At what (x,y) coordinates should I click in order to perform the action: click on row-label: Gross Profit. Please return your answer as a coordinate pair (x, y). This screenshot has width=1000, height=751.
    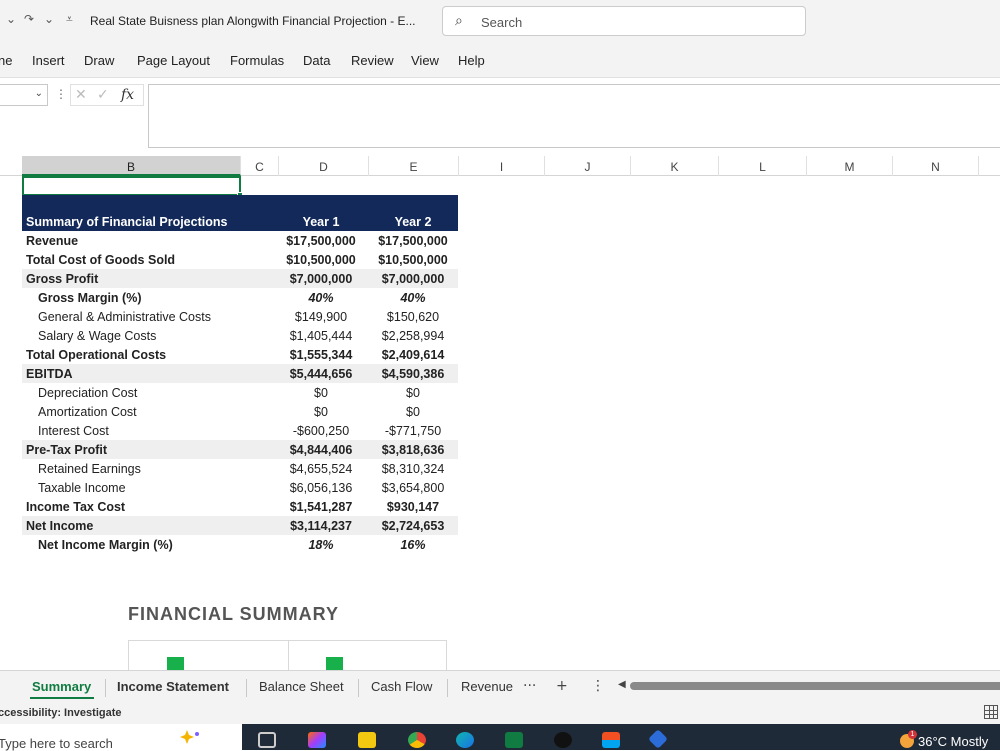
    Looking at the image, I should click on (62, 279).